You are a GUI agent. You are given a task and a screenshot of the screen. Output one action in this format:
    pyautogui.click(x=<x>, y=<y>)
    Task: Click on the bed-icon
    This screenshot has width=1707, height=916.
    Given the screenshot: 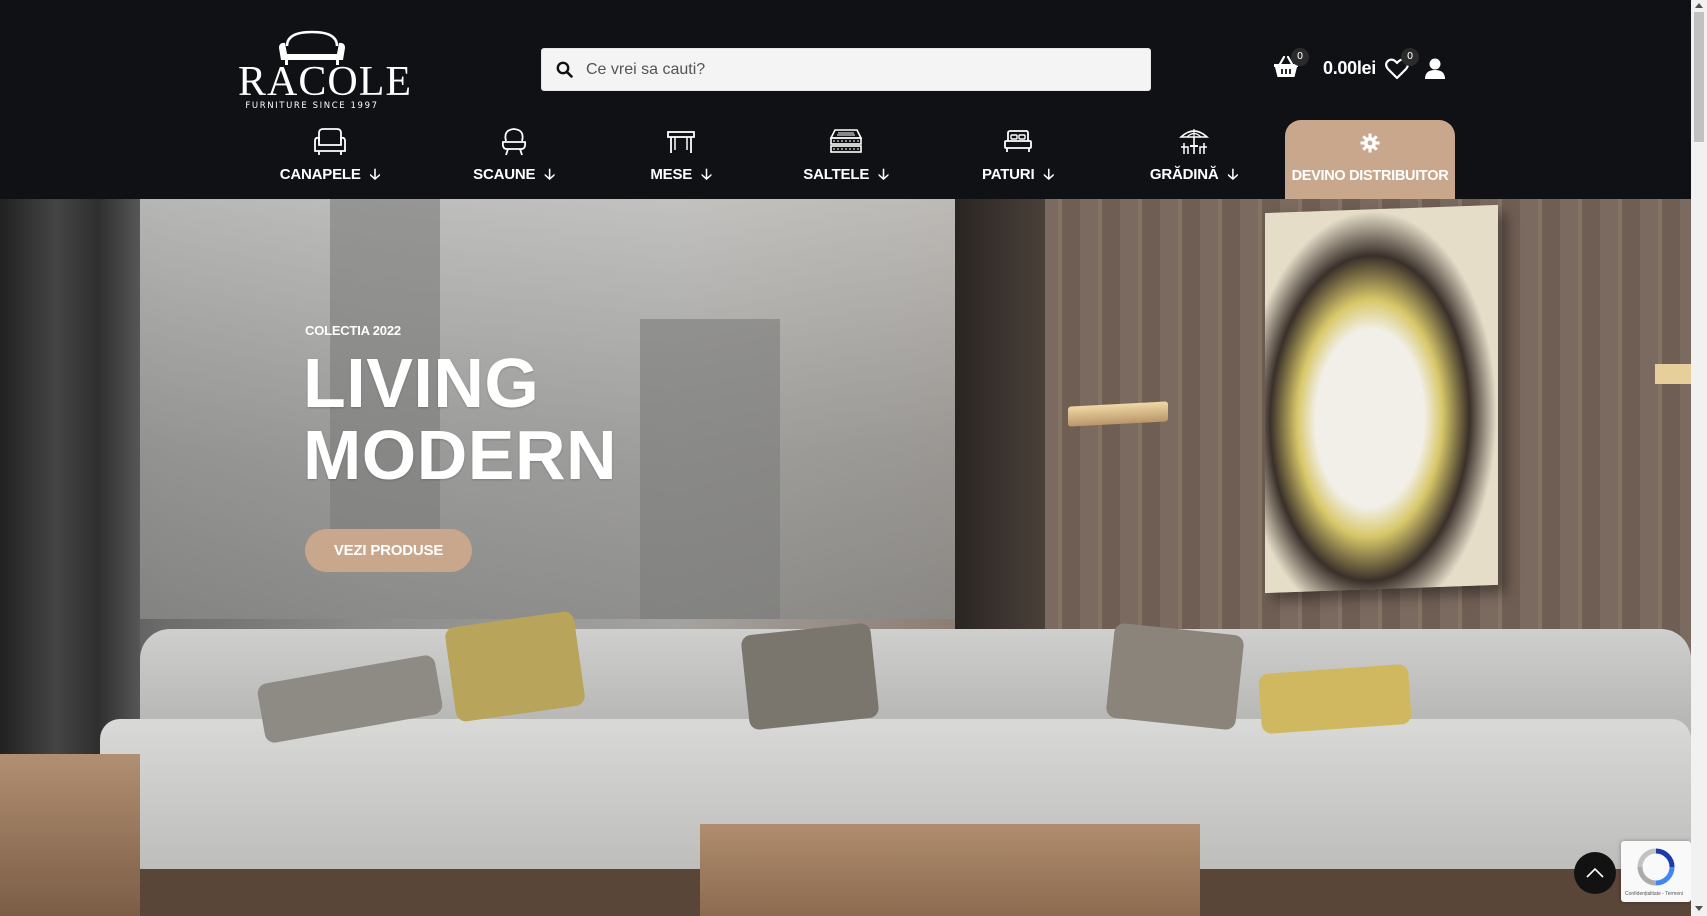 What is the action you would take?
    pyautogui.click(x=1018, y=142)
    